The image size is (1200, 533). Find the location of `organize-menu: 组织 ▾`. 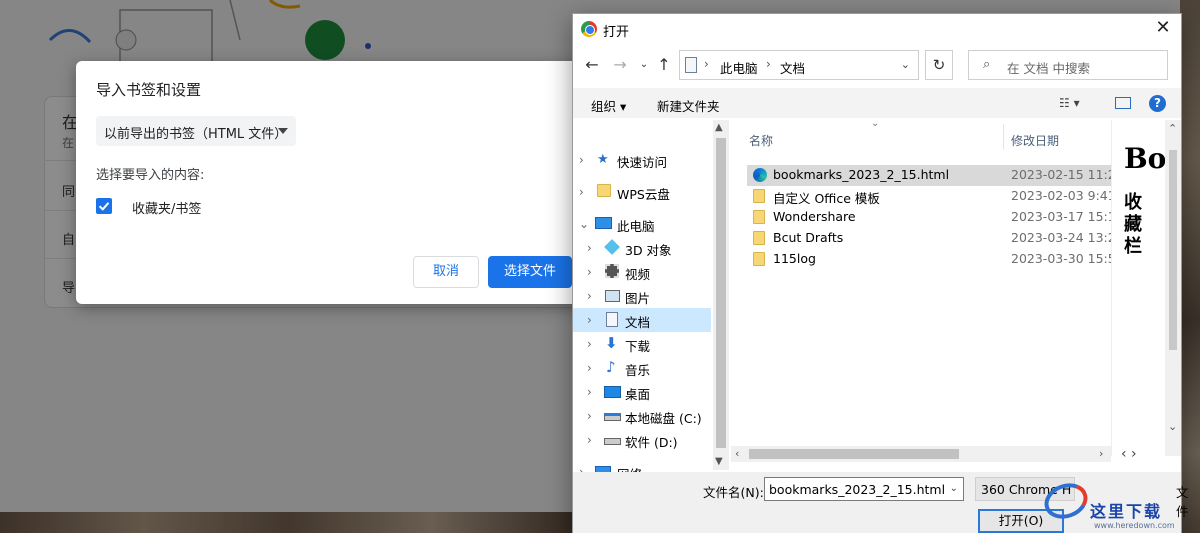

organize-menu: 组织 ▾ is located at coordinates (608, 105).